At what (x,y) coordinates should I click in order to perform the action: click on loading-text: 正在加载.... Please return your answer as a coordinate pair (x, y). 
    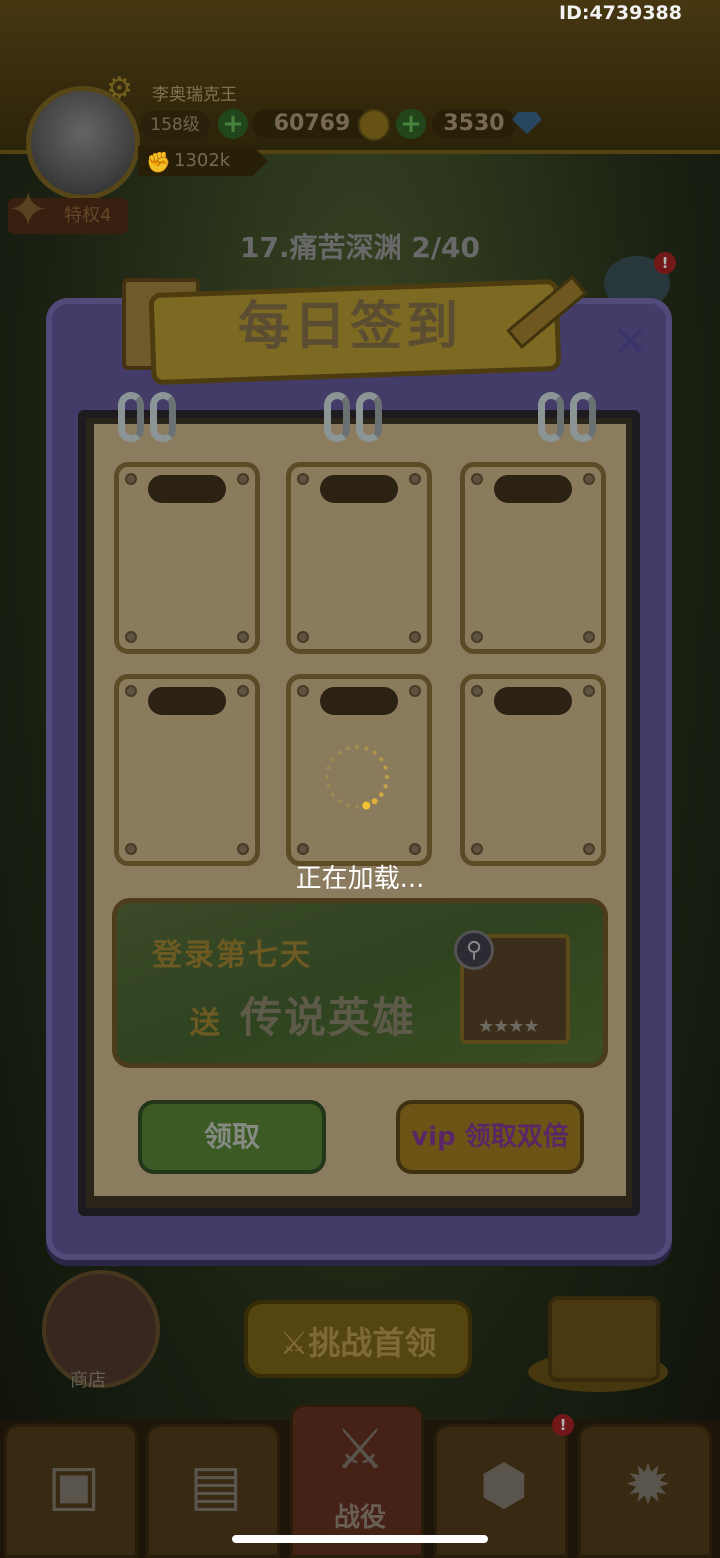
    Looking at the image, I should click on (360, 879).